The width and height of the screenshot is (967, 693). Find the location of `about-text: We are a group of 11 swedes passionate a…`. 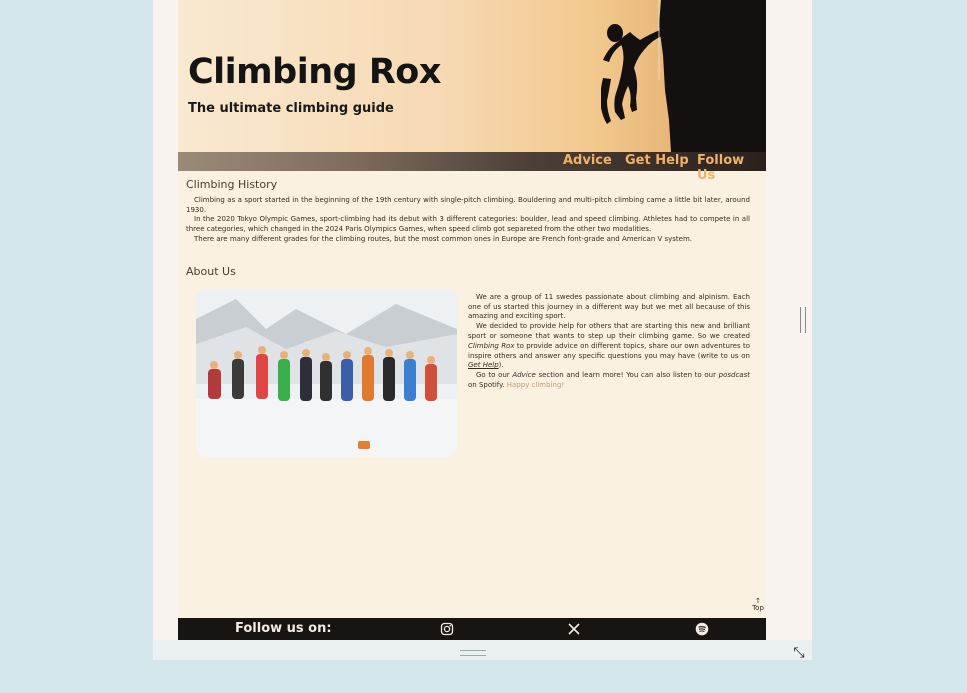

about-text: We are a group of 11 swedes passionate a… is located at coordinates (609, 342).